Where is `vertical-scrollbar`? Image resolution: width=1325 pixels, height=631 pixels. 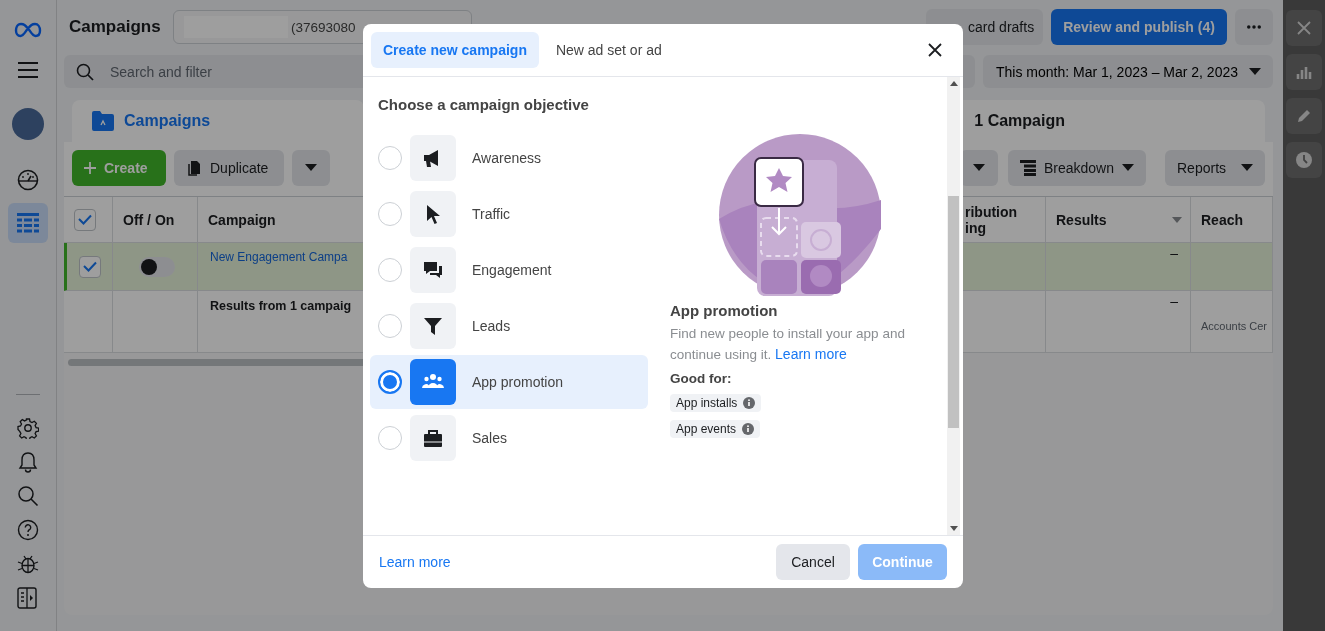
vertical-scrollbar is located at coordinates (953, 306).